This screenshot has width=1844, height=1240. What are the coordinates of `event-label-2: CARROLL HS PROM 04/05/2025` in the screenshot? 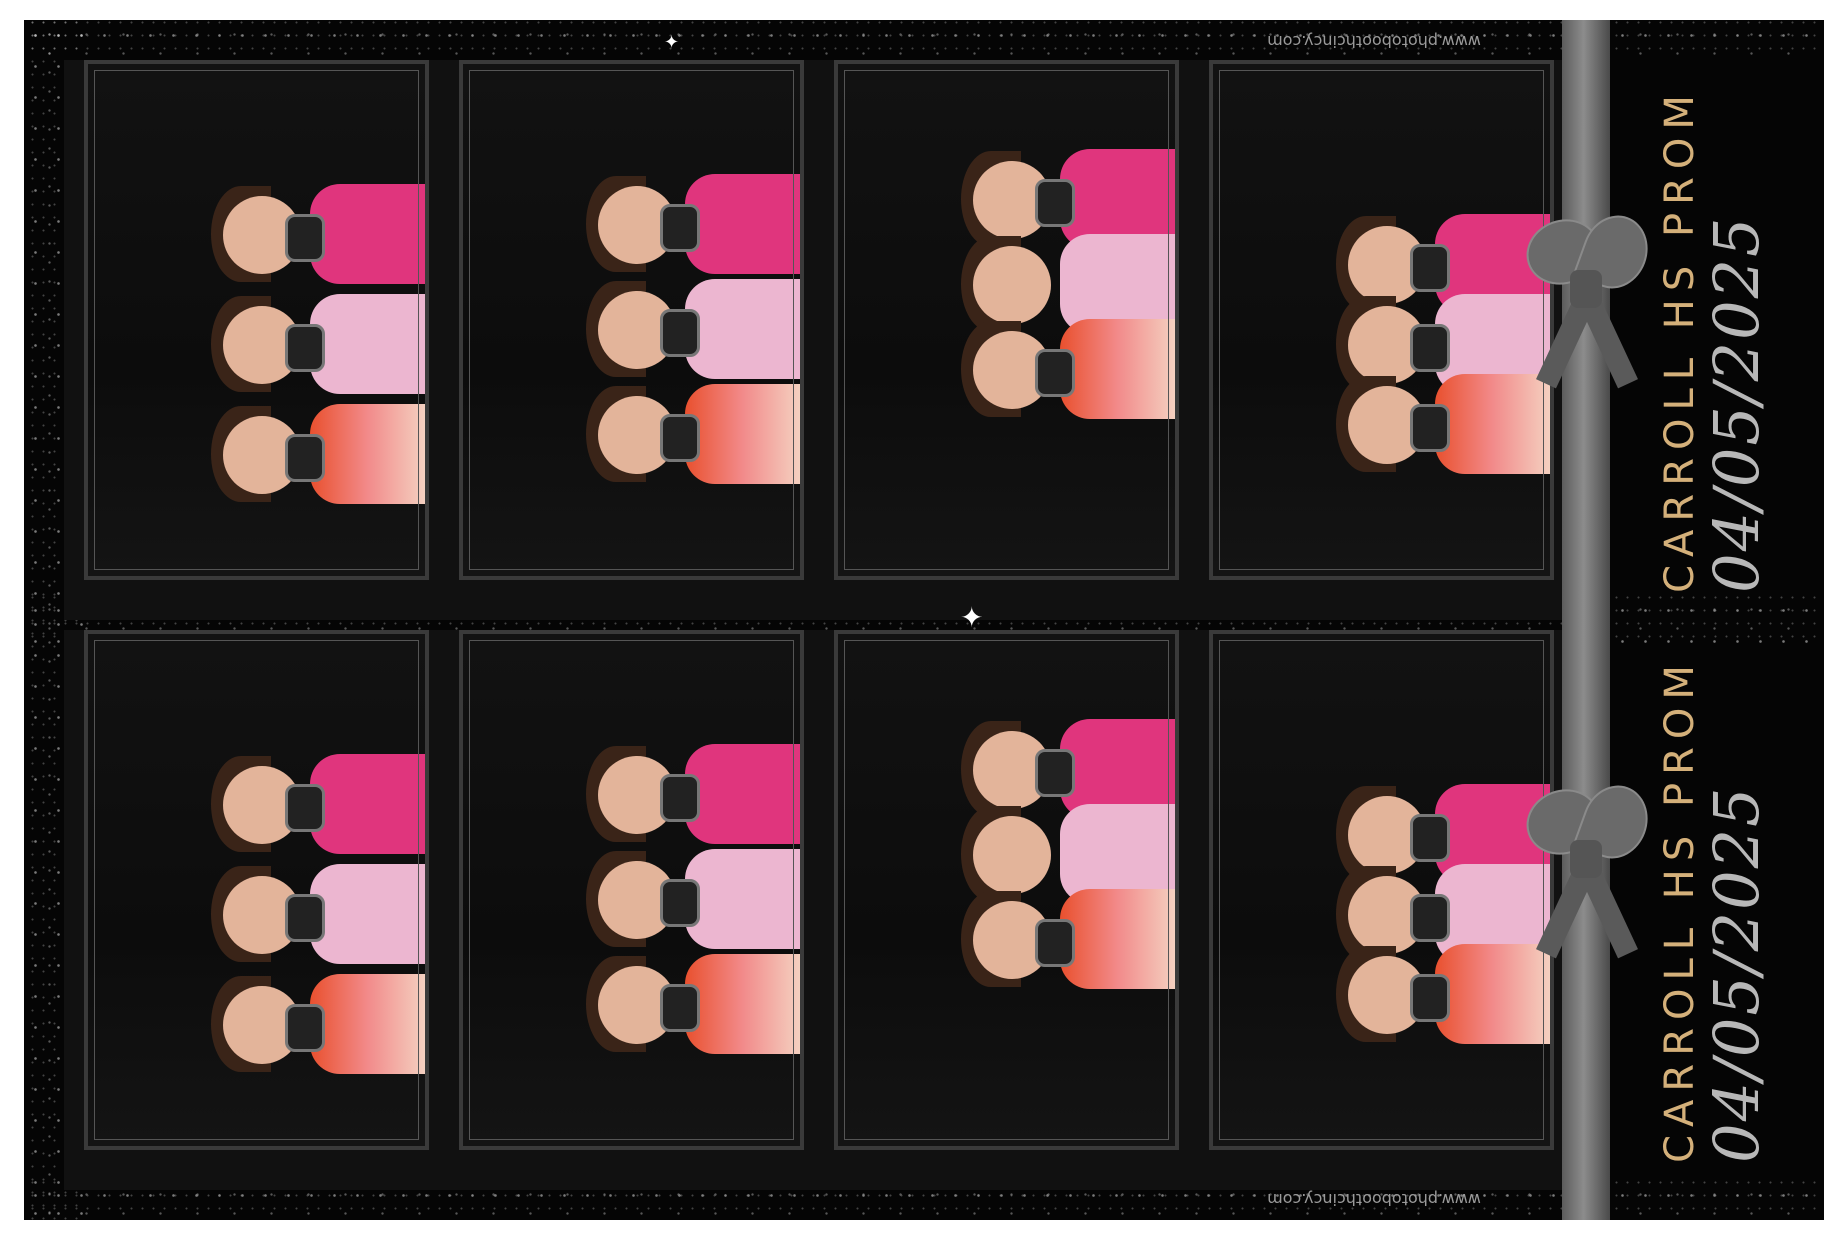 It's located at (1714, 910).